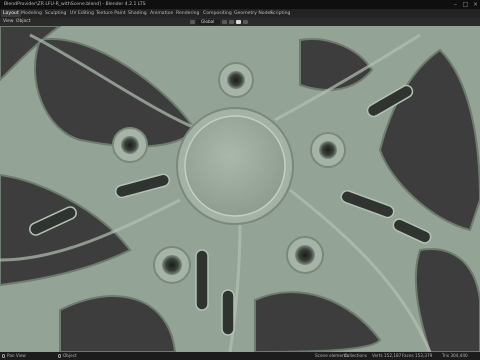 This screenshot has width=480, height=360. I want to click on snap-target-icon, so click(231, 22).